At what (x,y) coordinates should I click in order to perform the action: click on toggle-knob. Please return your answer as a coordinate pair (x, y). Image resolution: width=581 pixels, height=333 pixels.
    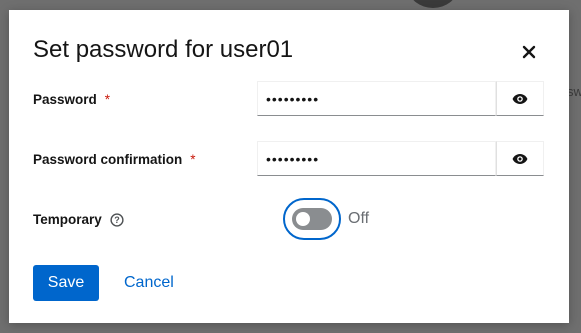
    Looking at the image, I should click on (303, 219).